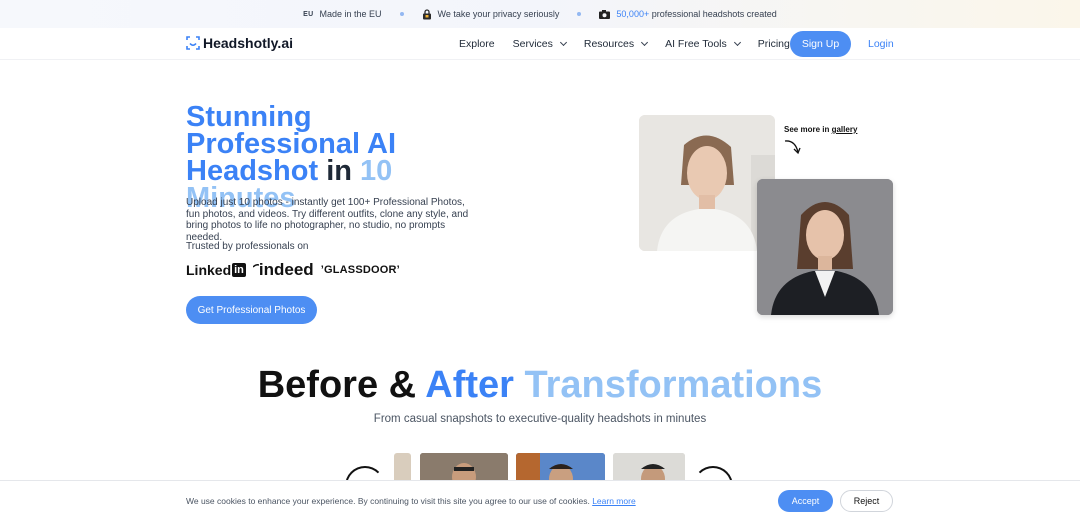  What do you see at coordinates (248, 43) in the screenshot?
I see `logo-text: Headshotly.ai` at bounding box center [248, 43].